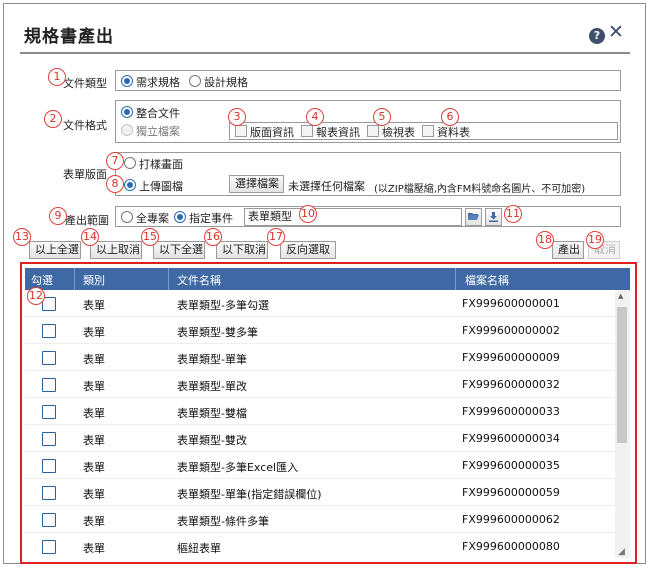 This screenshot has width=649, height=567. What do you see at coordinates (130, 185) in the screenshot?
I see `form-layout-radio-upload` at bounding box center [130, 185].